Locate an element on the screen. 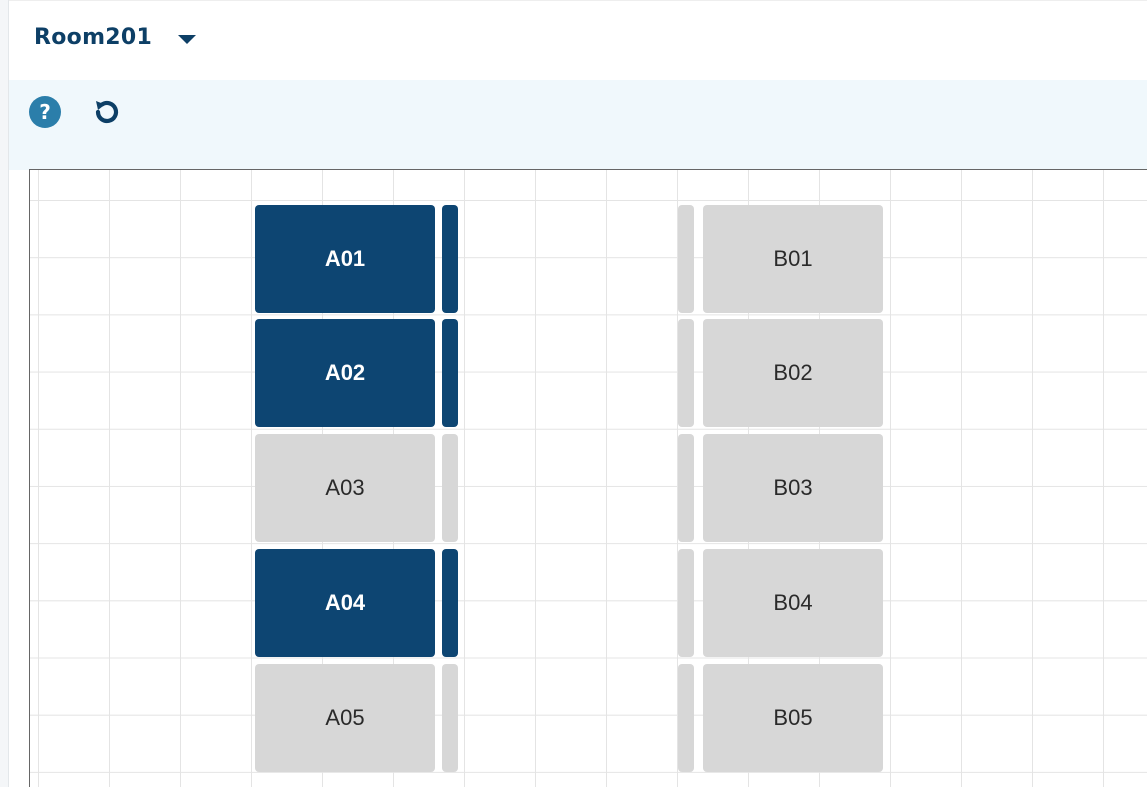 This screenshot has height=787, width=1147. seat-a02: A02 is located at coordinates (357, 373).